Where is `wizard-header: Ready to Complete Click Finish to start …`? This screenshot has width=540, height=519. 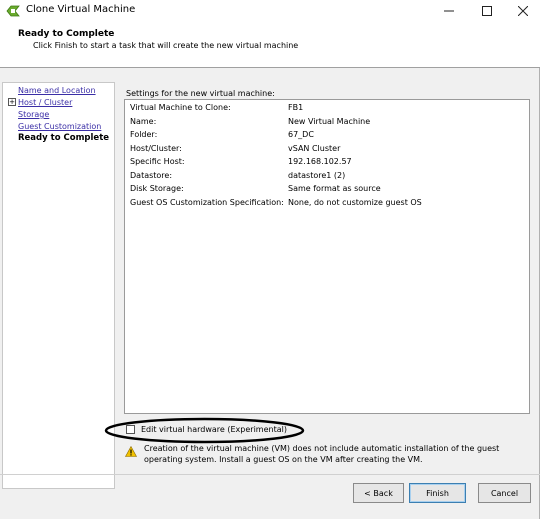
wizard-header: Ready to Complete Click Finish to start … is located at coordinates (270, 45).